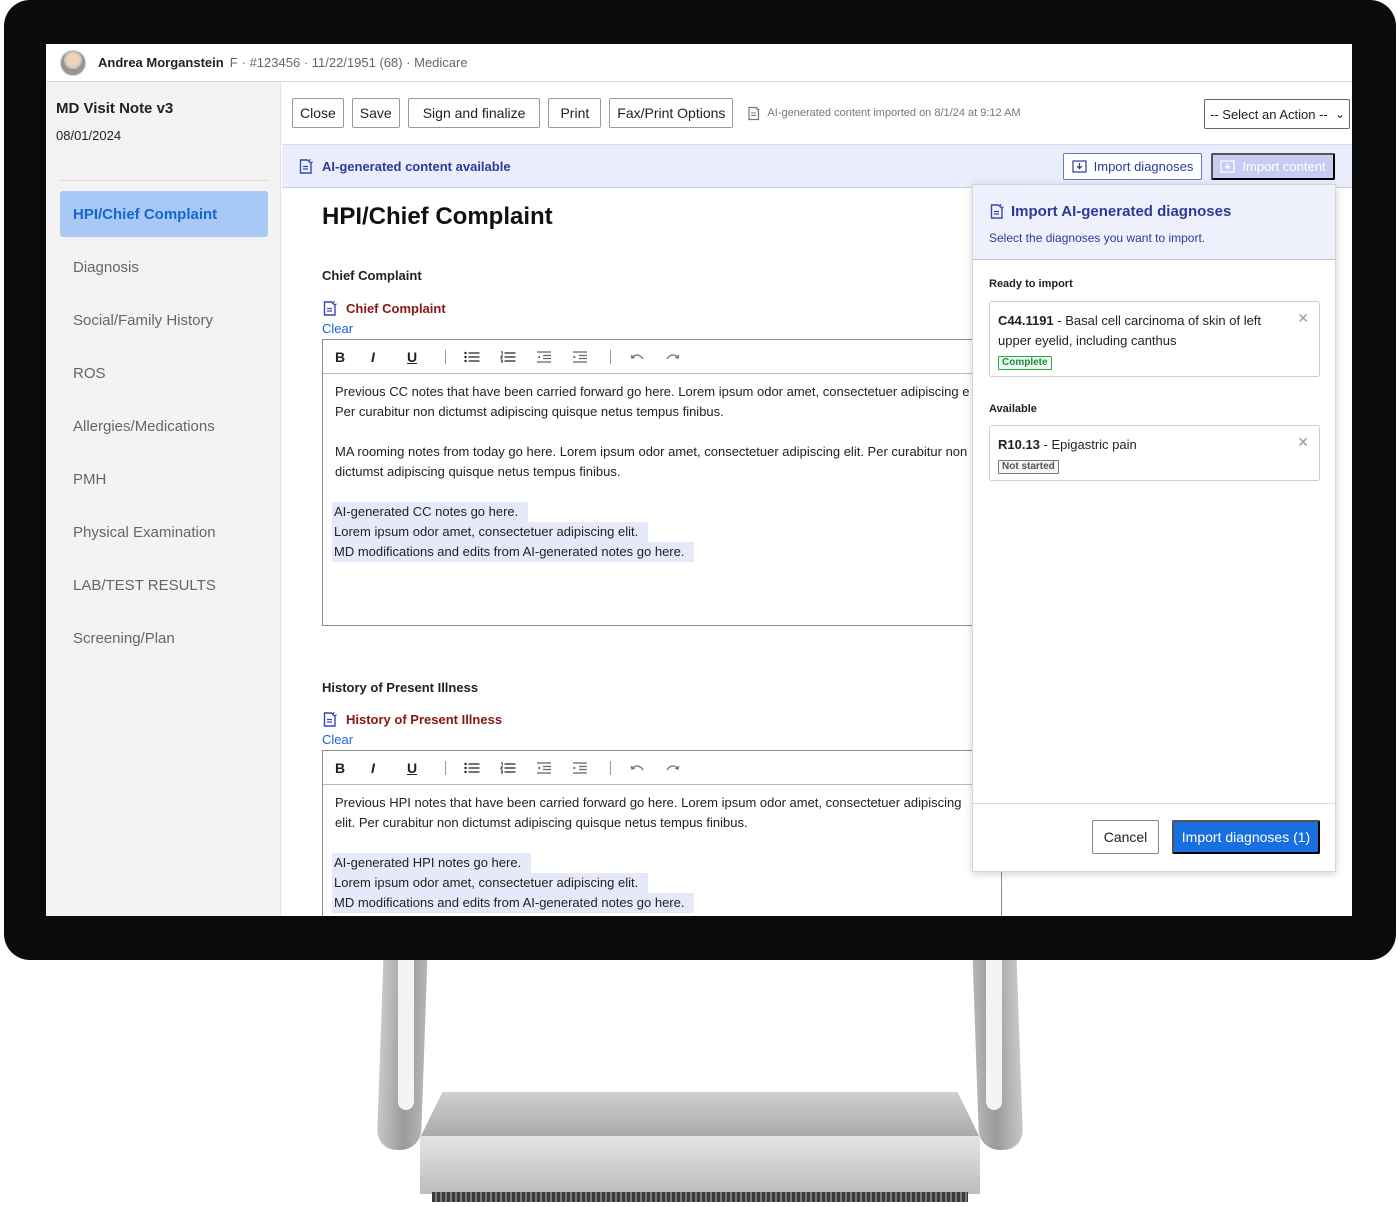  What do you see at coordinates (164, 638) in the screenshot?
I see `sidebar-item-screening-plan: Screening/Plan` at bounding box center [164, 638].